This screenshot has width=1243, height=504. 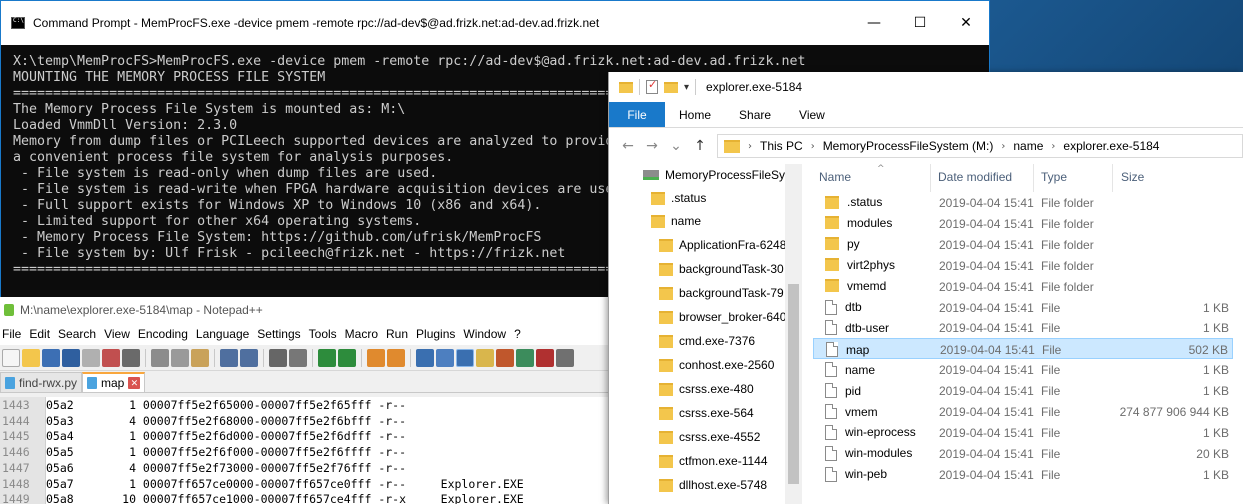 What do you see at coordinates (249, 357) in the screenshot?
I see `redo-icon` at bounding box center [249, 357].